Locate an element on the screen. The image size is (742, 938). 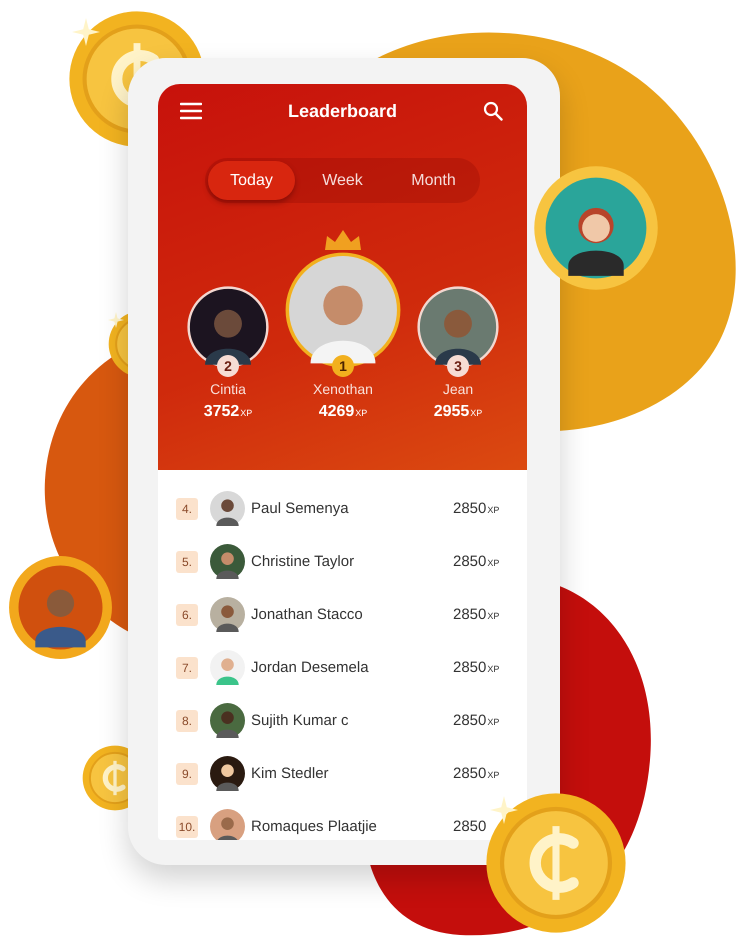
period-tab: Week is located at coordinates (342, 180).